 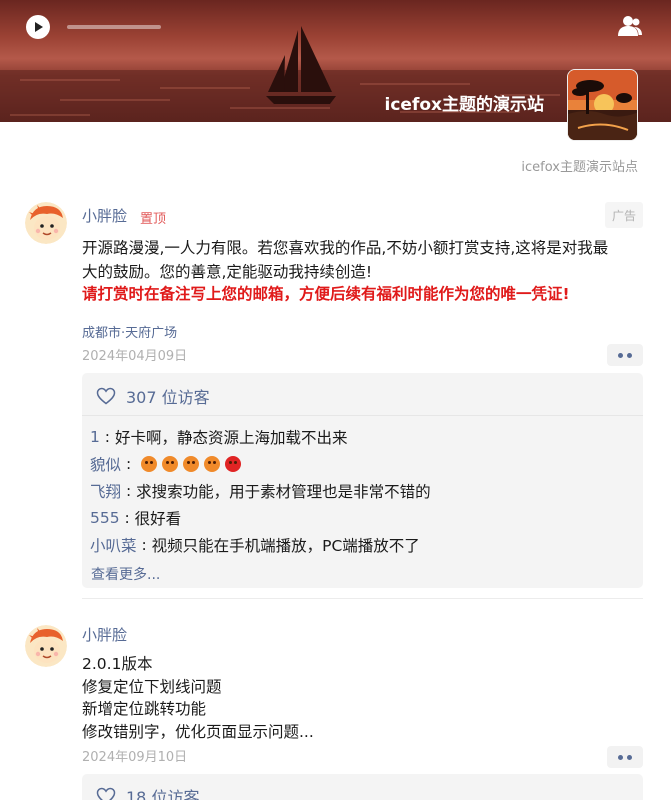 I want to click on post-content-line: 开源路漫漫,一人力有限。若您喜欢我的作品,不妨小额打赏支持,这将是对我最, so click(x=345, y=248).